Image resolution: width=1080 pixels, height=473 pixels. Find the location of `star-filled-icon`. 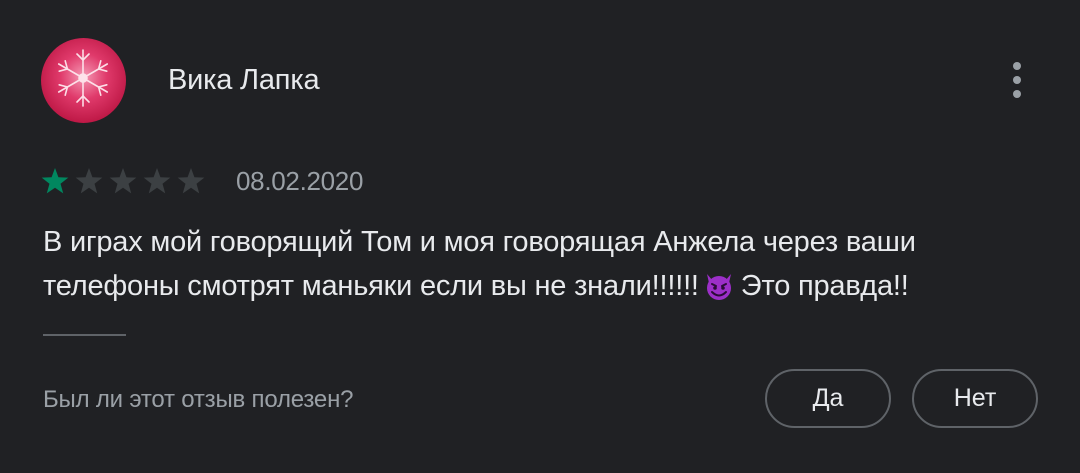

star-filled-icon is located at coordinates (55, 181).